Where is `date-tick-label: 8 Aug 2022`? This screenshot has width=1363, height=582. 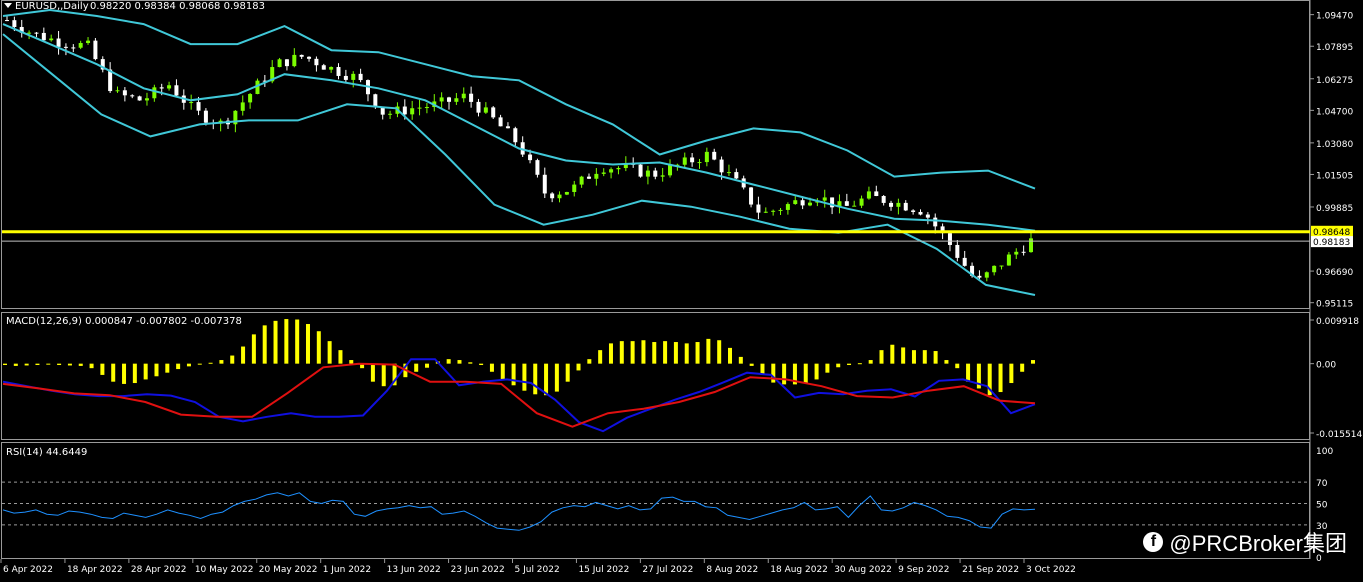 date-tick-label: 8 Aug 2022 is located at coordinates (732, 570).